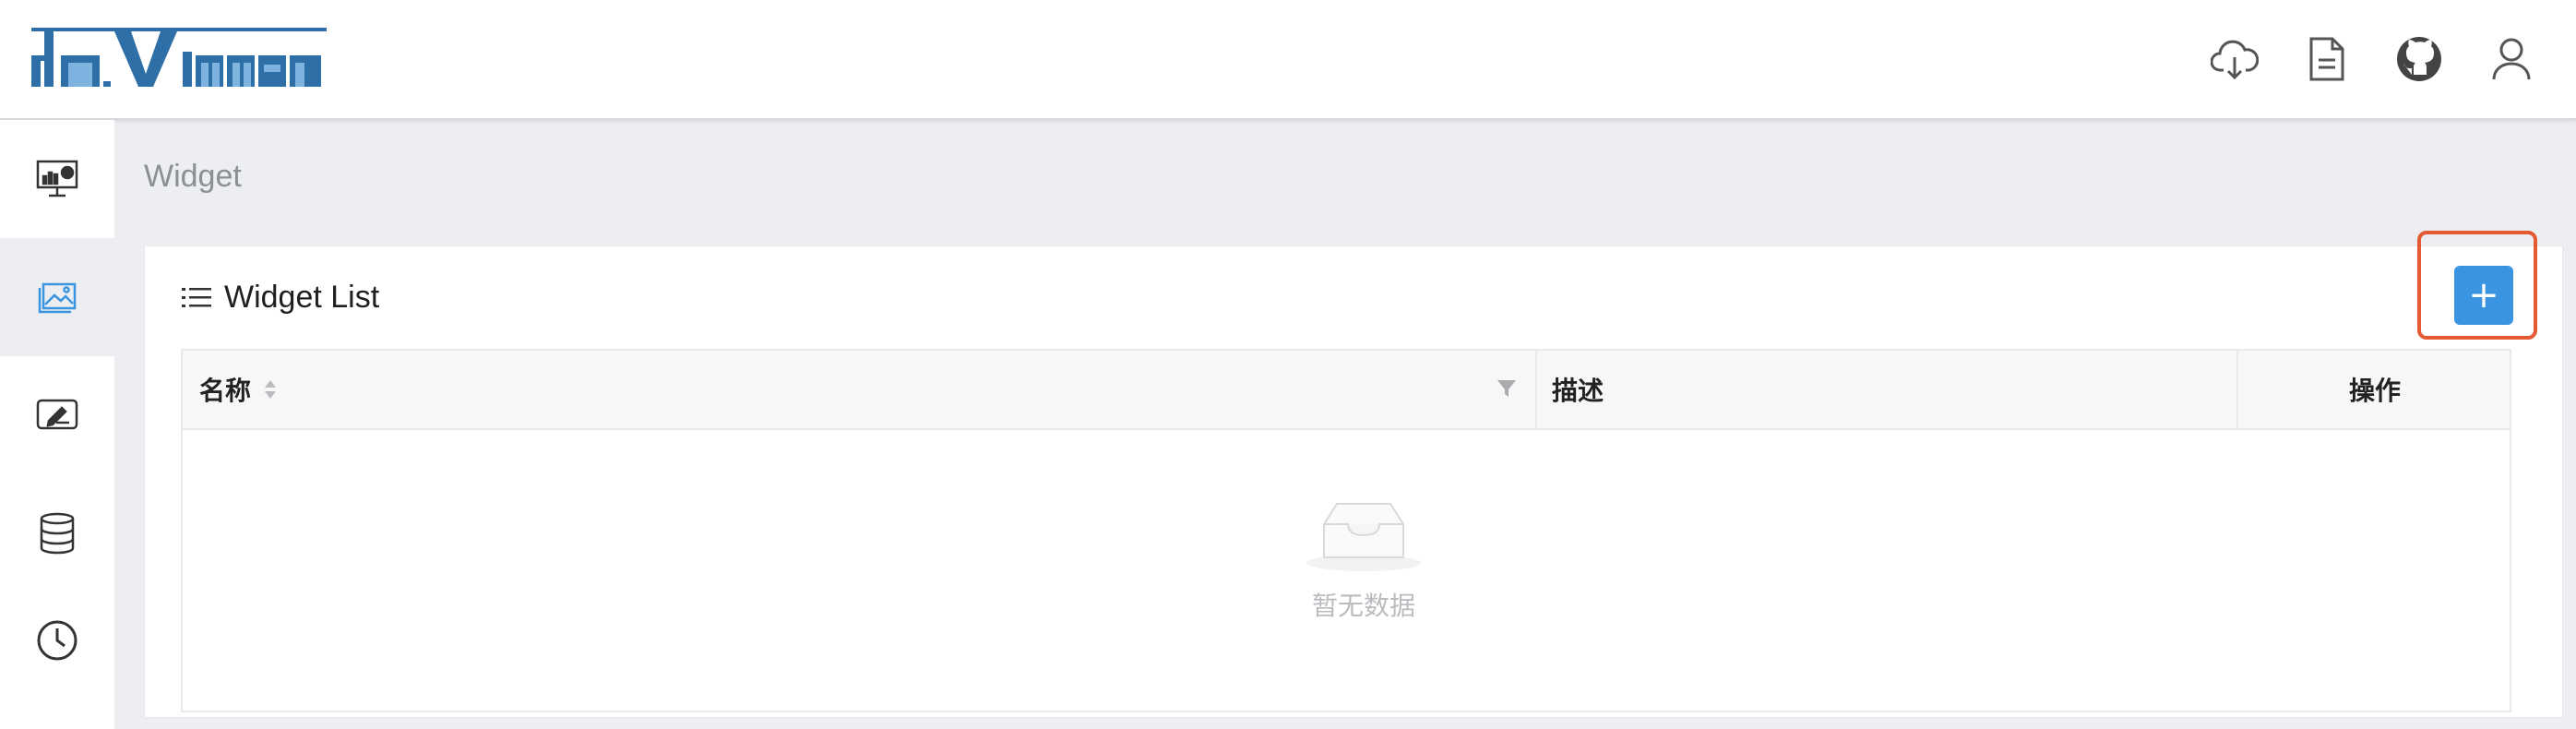  What do you see at coordinates (1507, 390) in the screenshot?
I see `filter-icon` at bounding box center [1507, 390].